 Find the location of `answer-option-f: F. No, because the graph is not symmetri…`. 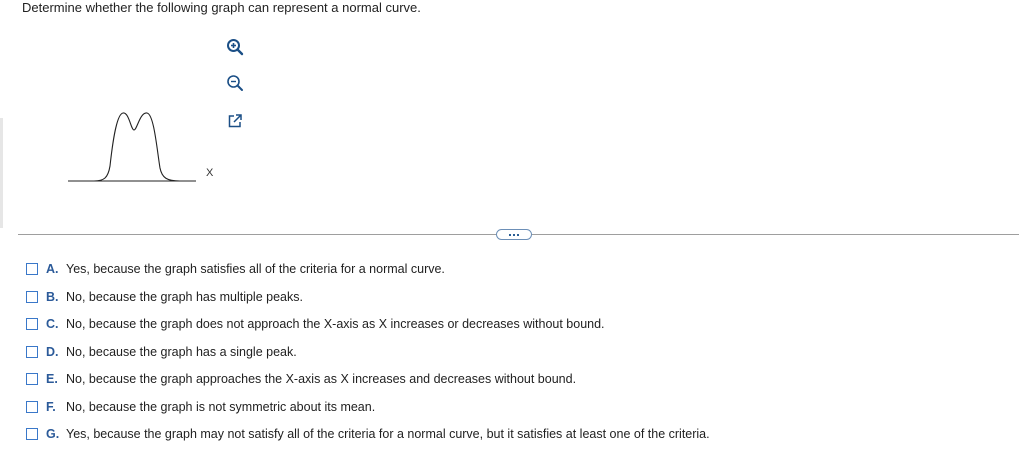

answer-option-f: F. No, because the graph is not symmetri… is located at coordinates (368, 414).